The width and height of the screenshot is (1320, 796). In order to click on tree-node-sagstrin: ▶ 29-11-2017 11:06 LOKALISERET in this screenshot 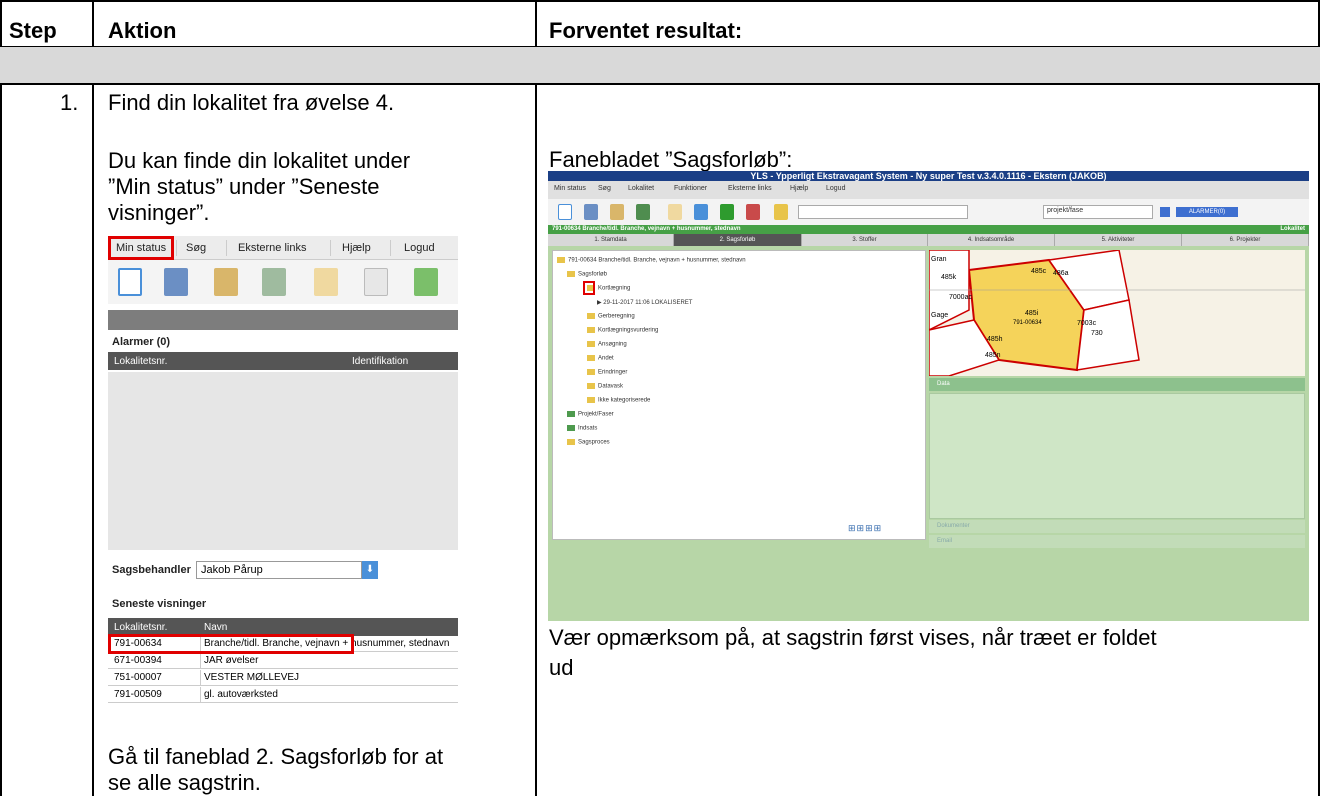, I will do `click(644, 302)`.